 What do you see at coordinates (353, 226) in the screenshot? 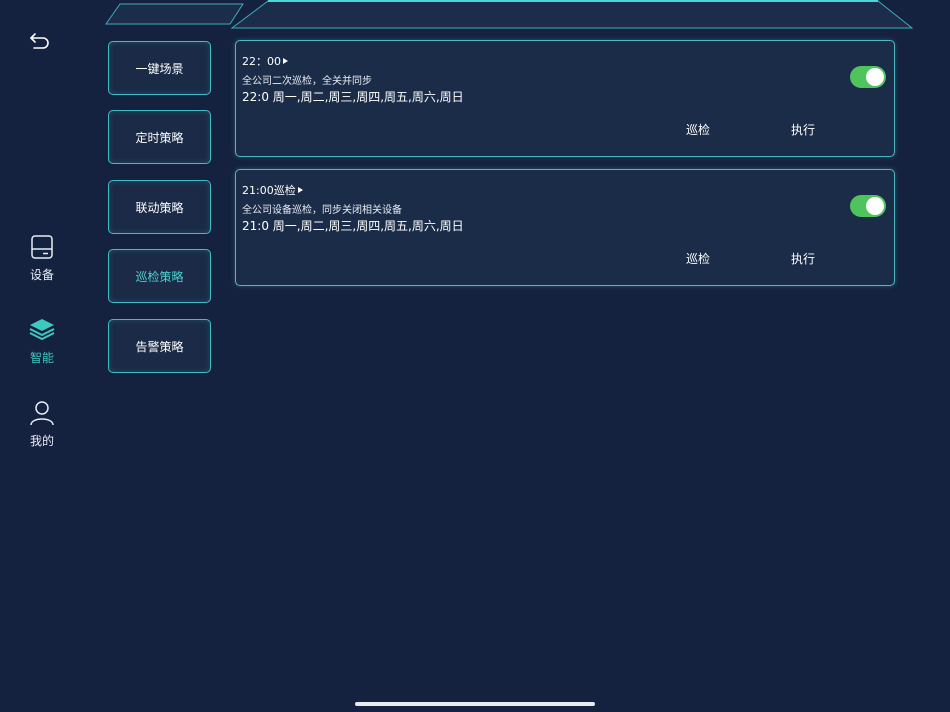
I see `card-schedule: 21:0 周一,周二,周三,周四,周五,周六,周日` at bounding box center [353, 226].